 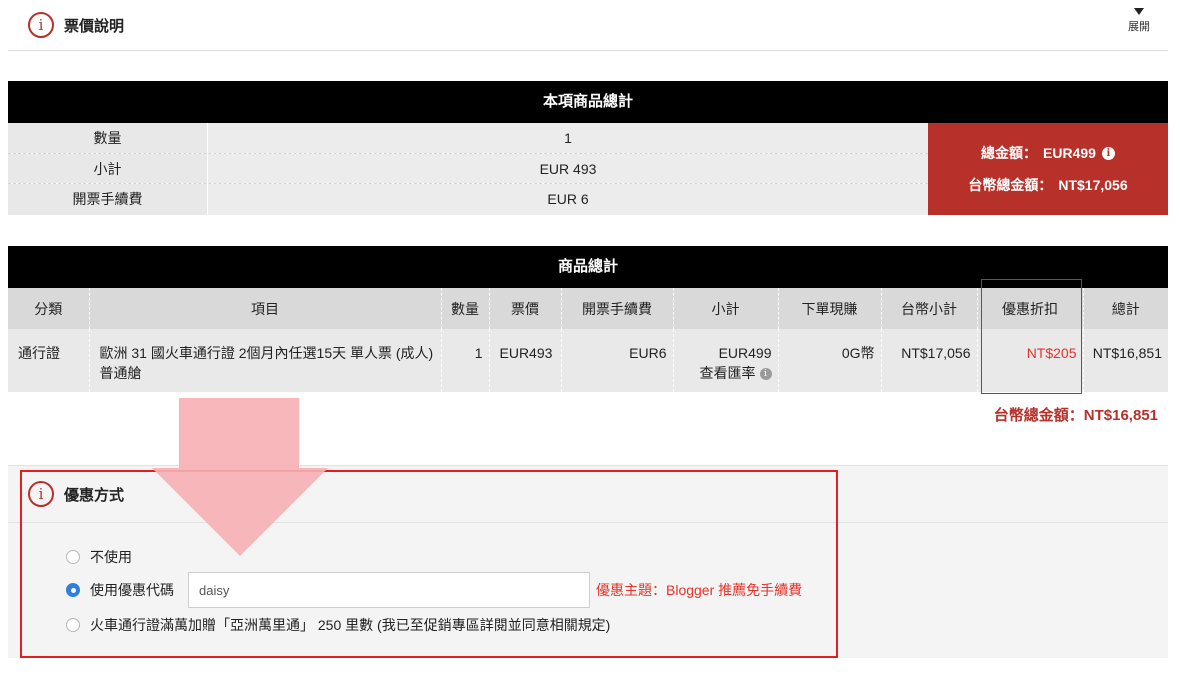 What do you see at coordinates (588, 494) in the screenshot?
I see `promo-header: i 優惠方式` at bounding box center [588, 494].